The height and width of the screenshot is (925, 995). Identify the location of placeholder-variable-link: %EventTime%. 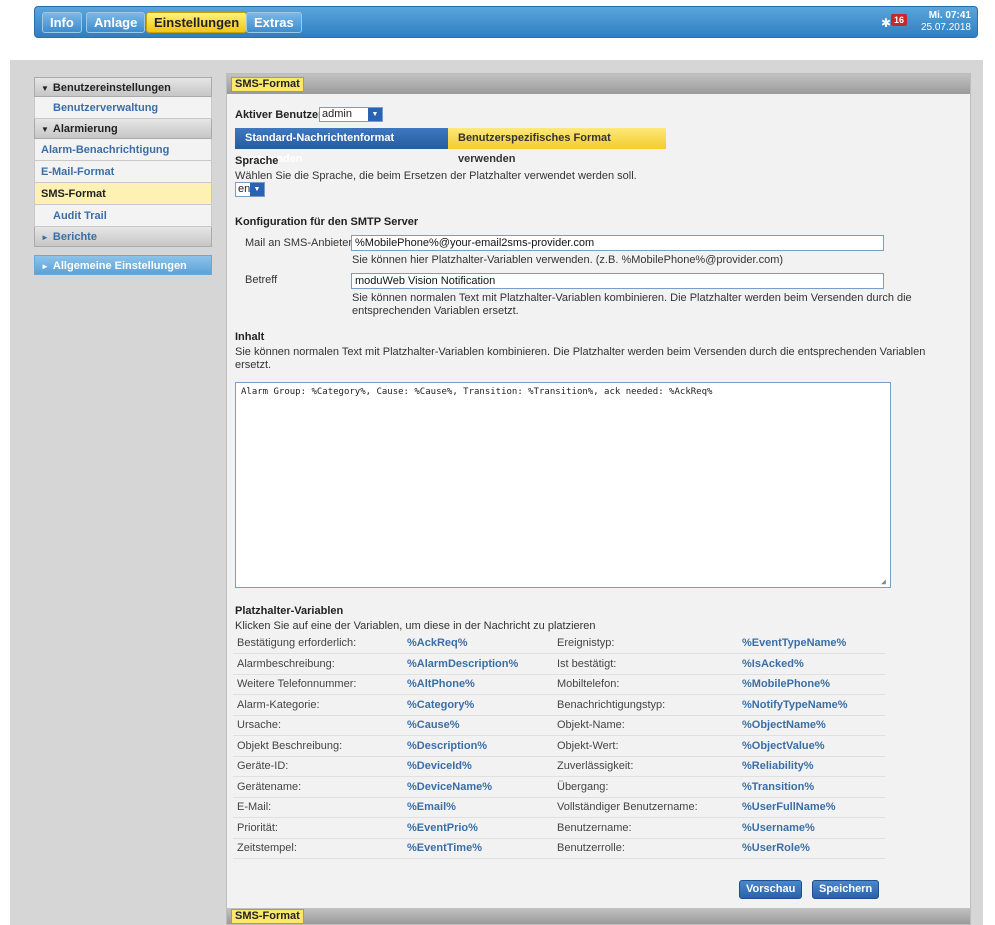
(478, 848).